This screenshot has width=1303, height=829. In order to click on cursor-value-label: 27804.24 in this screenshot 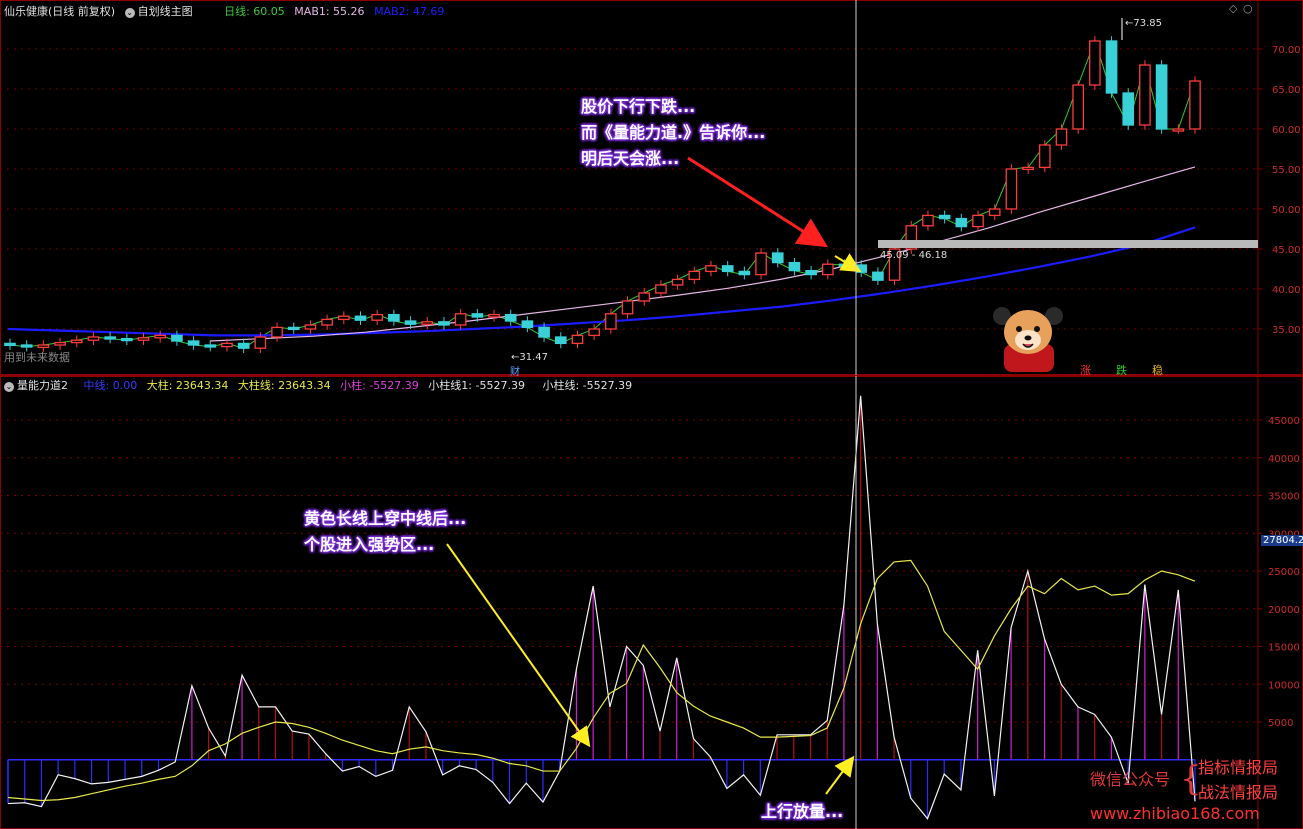, I will do `click(1282, 540)`.